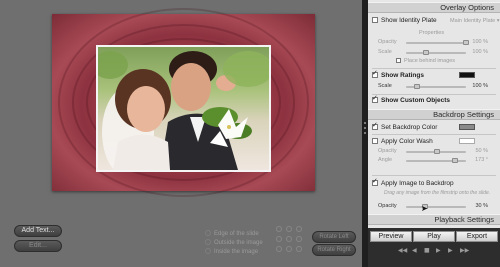 This screenshot has width=500, height=267. I want to click on identity-opacity-label: Opacity, so click(387, 42).